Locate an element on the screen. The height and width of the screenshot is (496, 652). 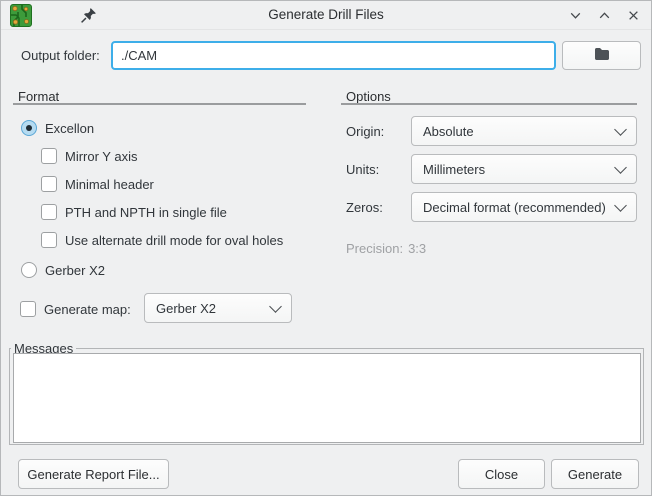
generate-map-value: Gerber X2 is located at coordinates (186, 308).